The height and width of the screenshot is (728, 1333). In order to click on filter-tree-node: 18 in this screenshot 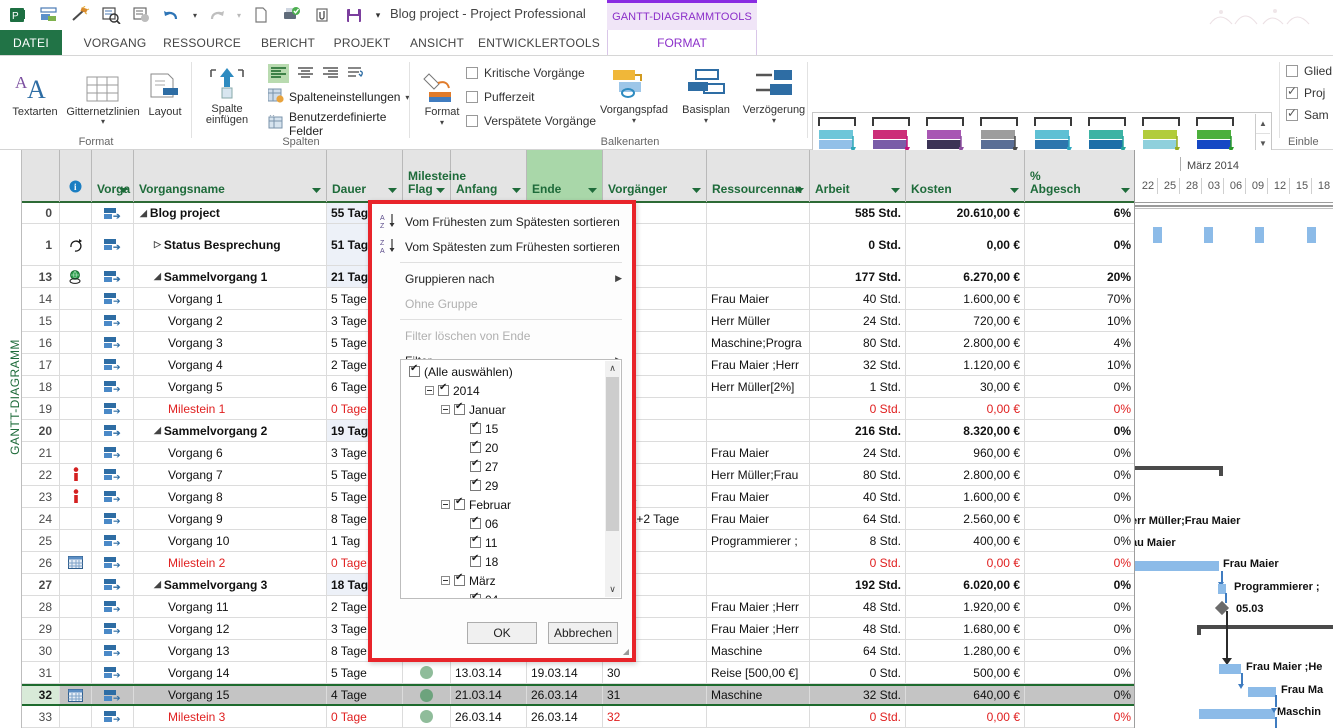, I will do `click(503, 561)`.